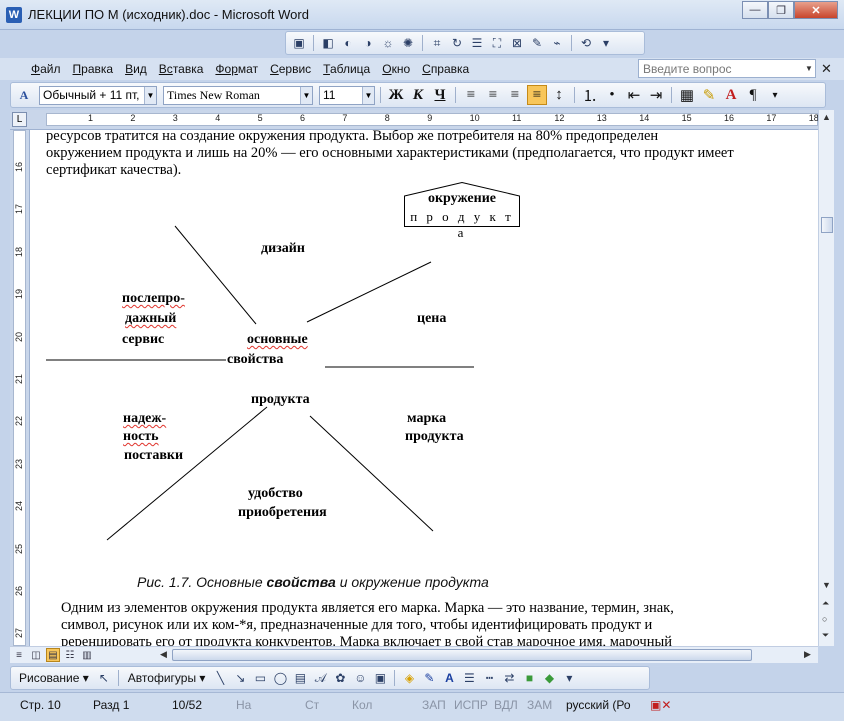 Image resolution: width=844 pixels, height=721 pixels. What do you see at coordinates (98, 95) in the screenshot?
I see `style-combo: Обычный + 11 пт, ▼` at bounding box center [98, 95].